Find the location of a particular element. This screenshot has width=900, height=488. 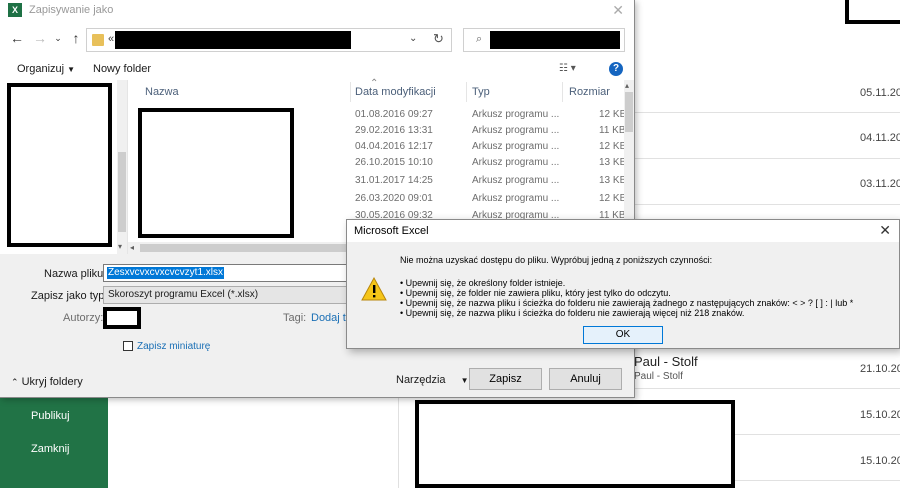

scroll-left-arrow-icon: ◂ is located at coordinates (132, 247).